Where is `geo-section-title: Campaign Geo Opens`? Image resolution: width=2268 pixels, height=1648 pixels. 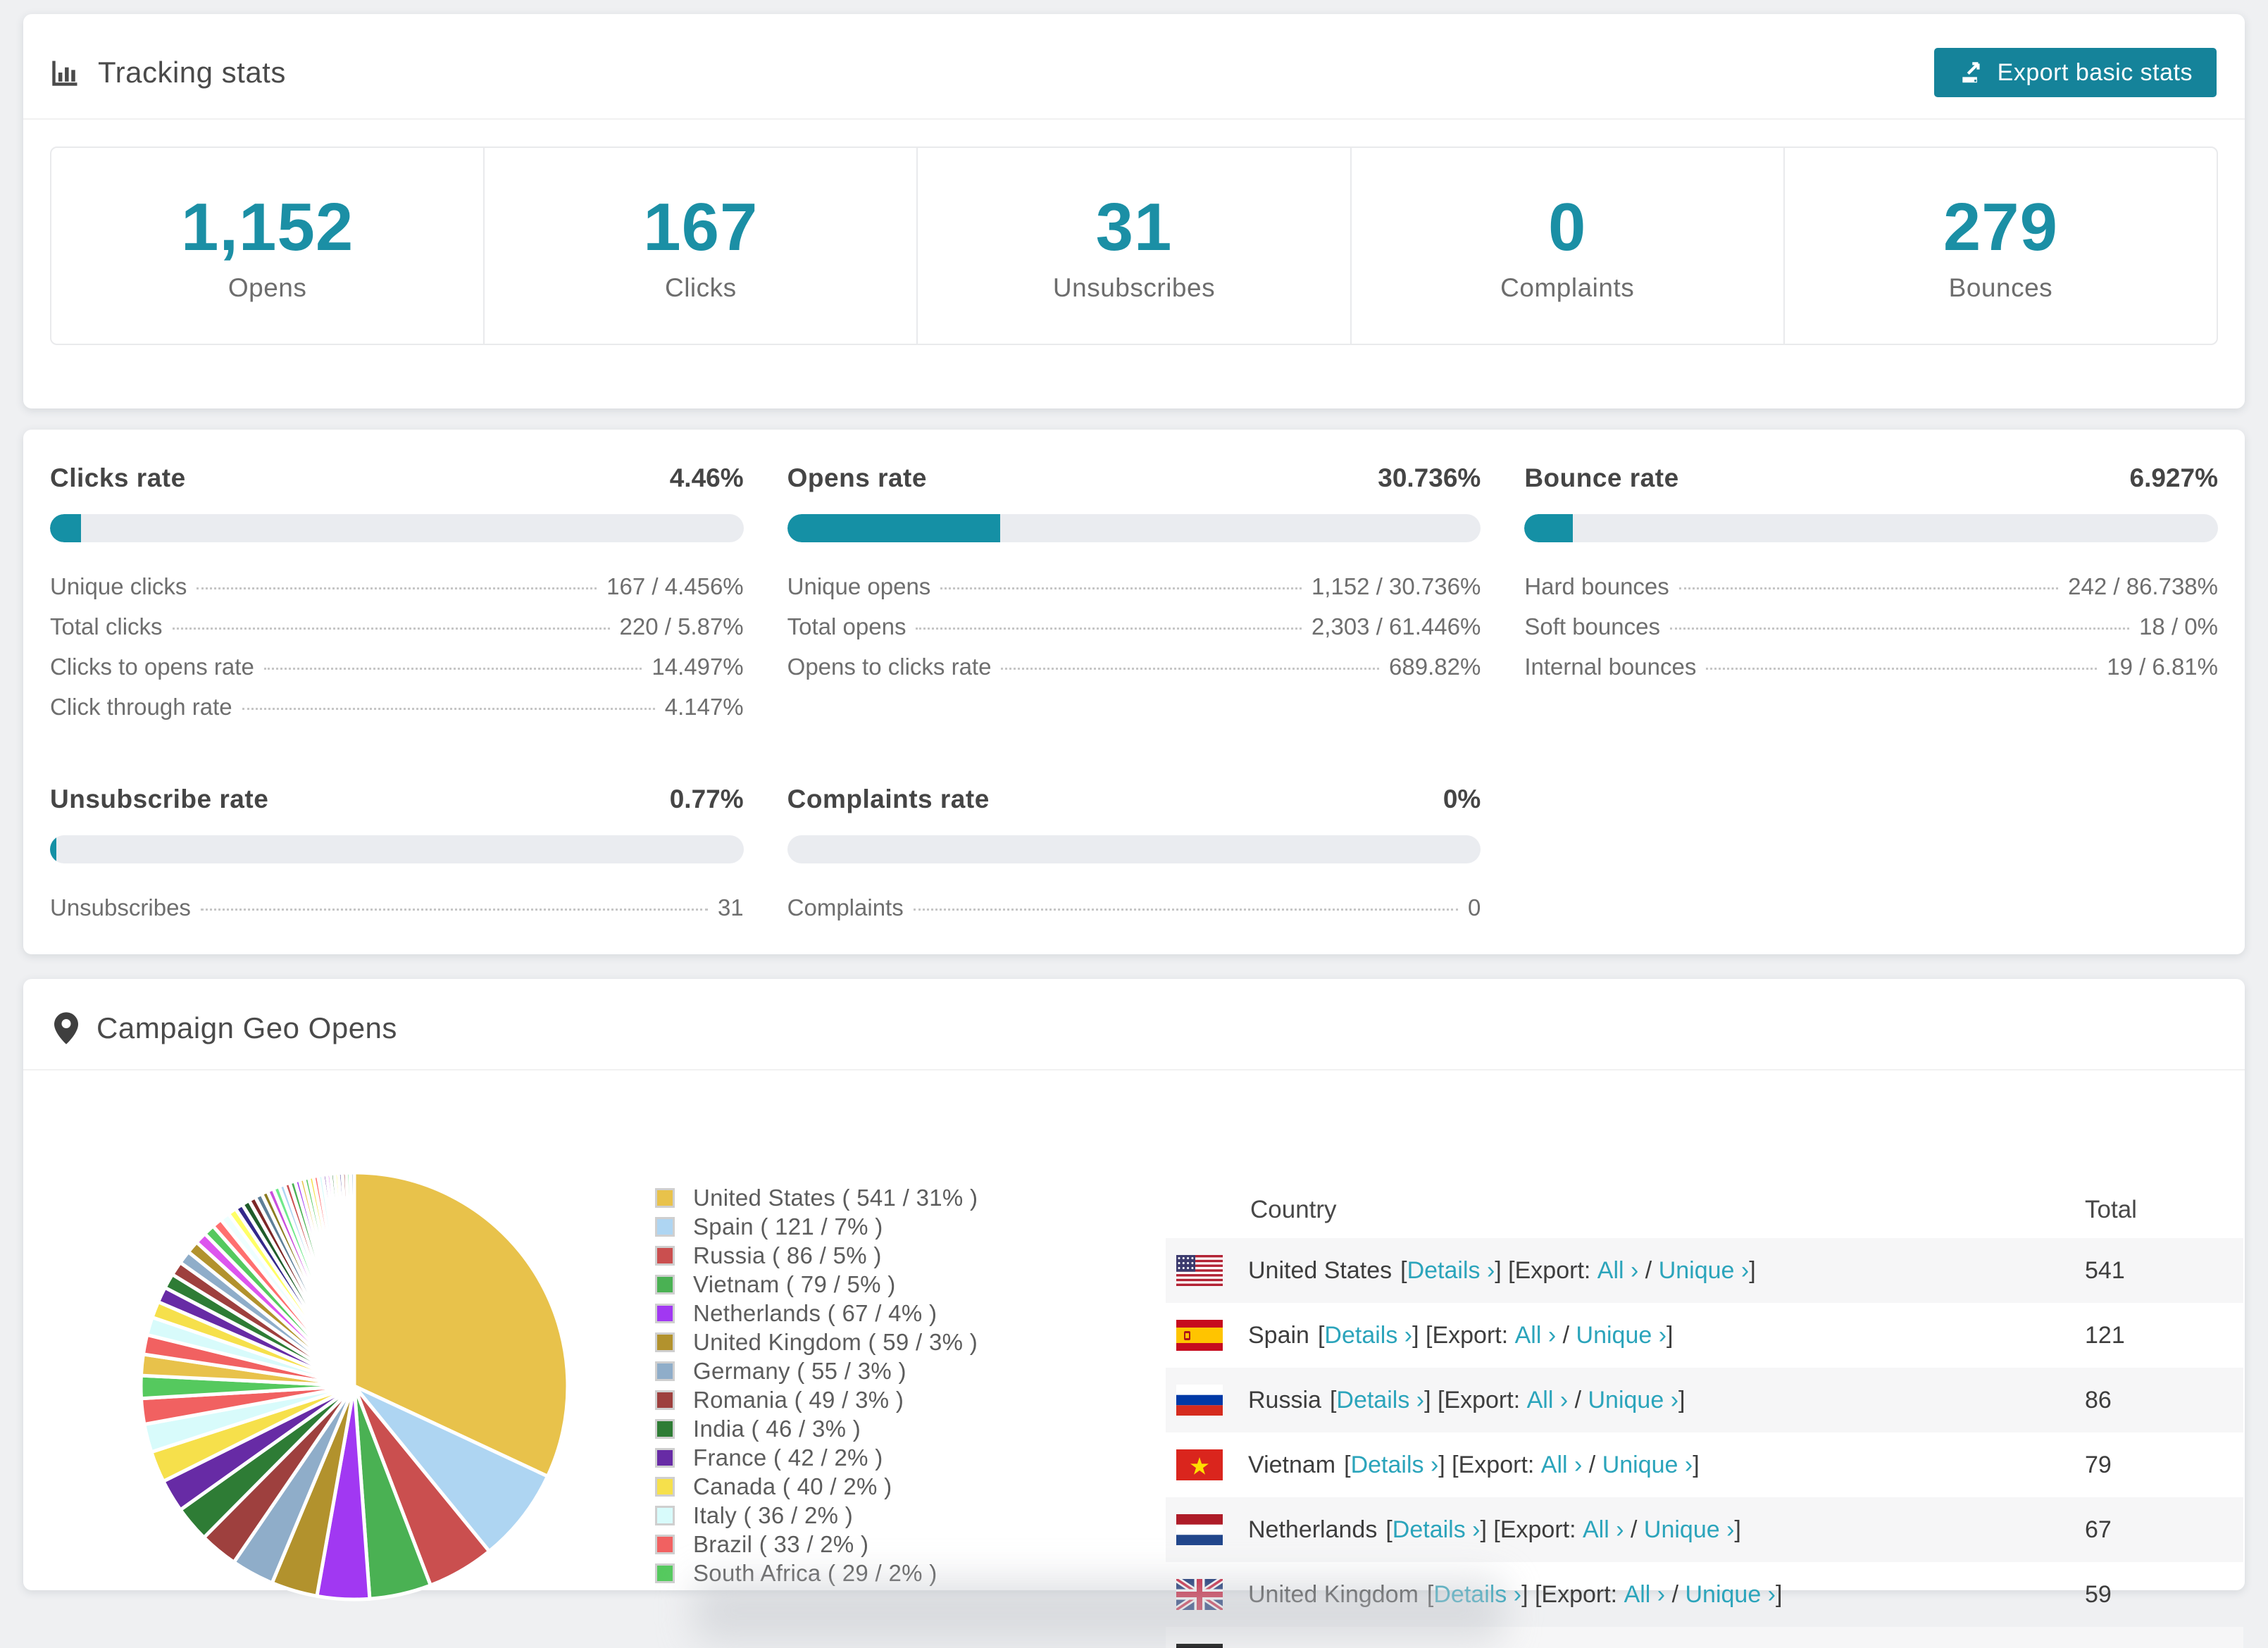 geo-section-title: Campaign Geo Opens is located at coordinates (247, 1028).